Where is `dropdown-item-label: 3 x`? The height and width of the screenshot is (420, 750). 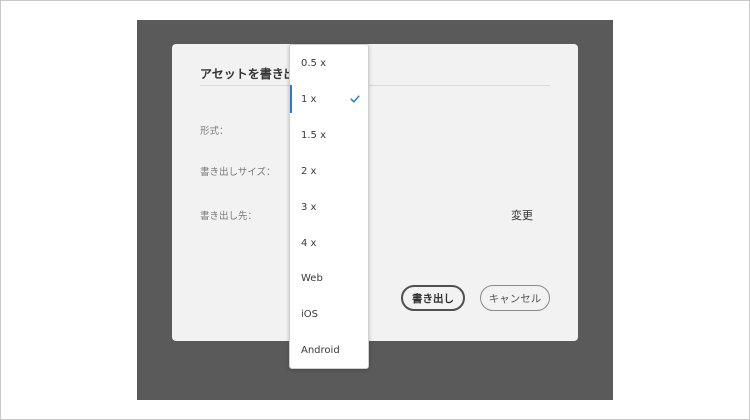 dropdown-item-label: 3 x is located at coordinates (309, 207).